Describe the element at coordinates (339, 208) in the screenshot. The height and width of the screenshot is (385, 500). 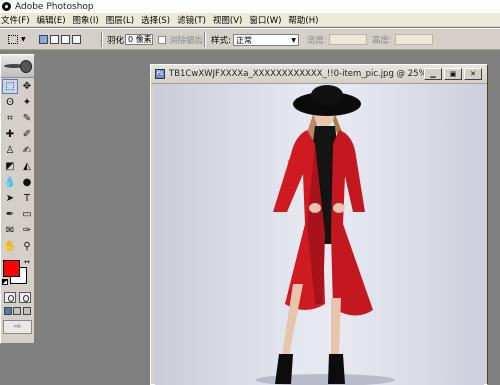
I see `right-hand` at that location.